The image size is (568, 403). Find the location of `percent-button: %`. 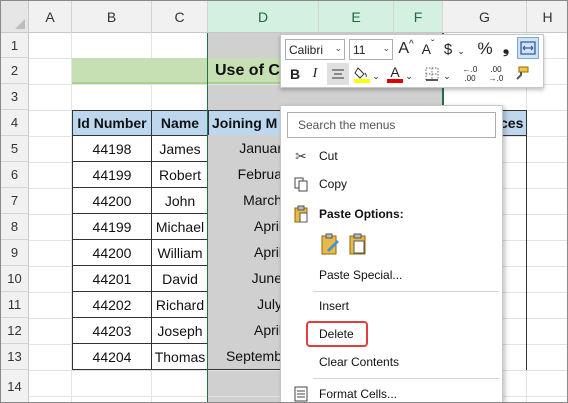

percent-button: % is located at coordinates (485, 49).